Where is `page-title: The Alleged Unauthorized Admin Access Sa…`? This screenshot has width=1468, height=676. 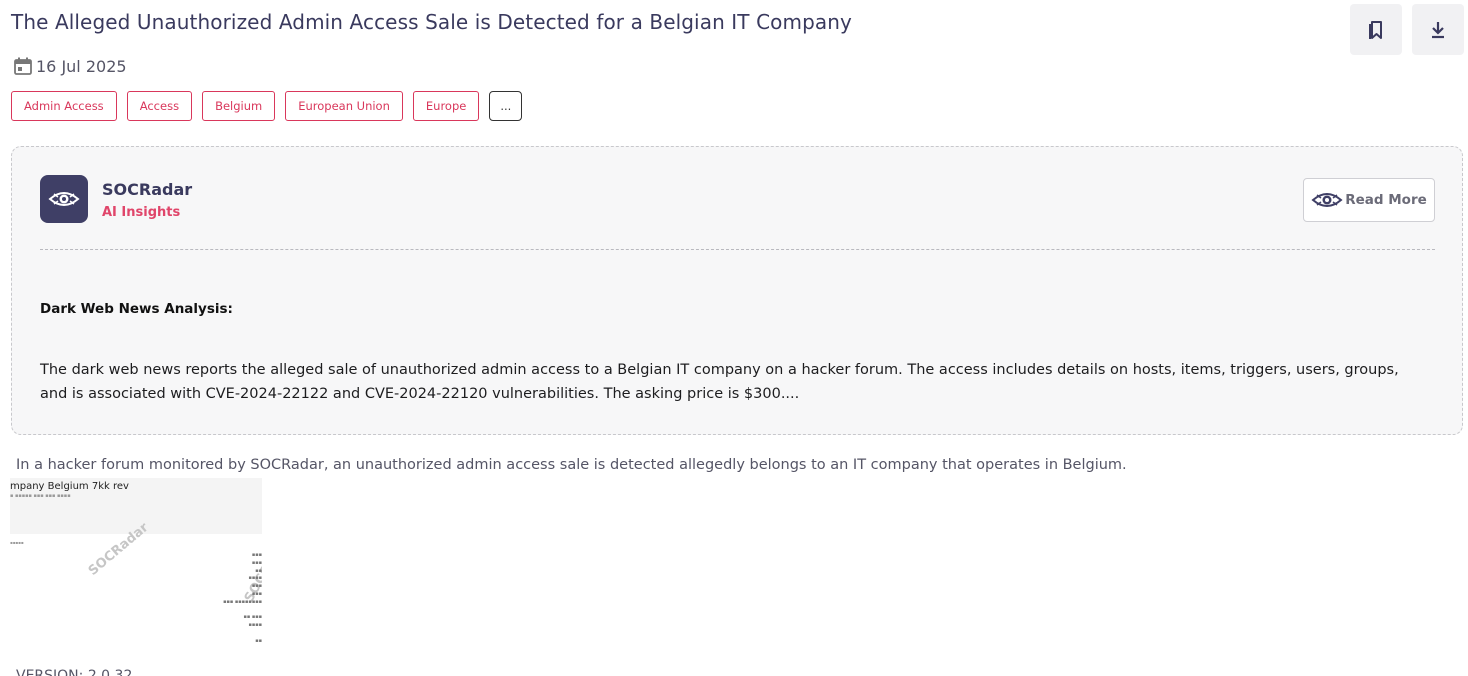
page-title: The Alleged Unauthorized Admin Access Sa… is located at coordinates (431, 22).